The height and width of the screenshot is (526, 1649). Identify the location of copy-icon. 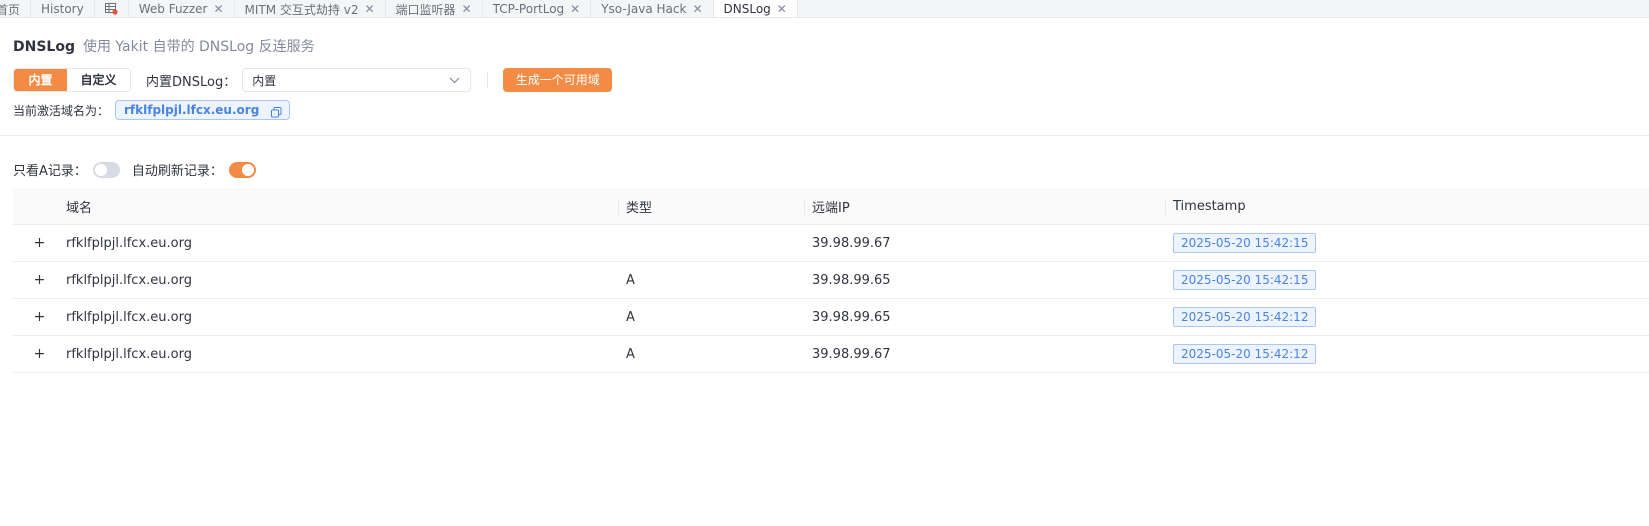
(276, 111).